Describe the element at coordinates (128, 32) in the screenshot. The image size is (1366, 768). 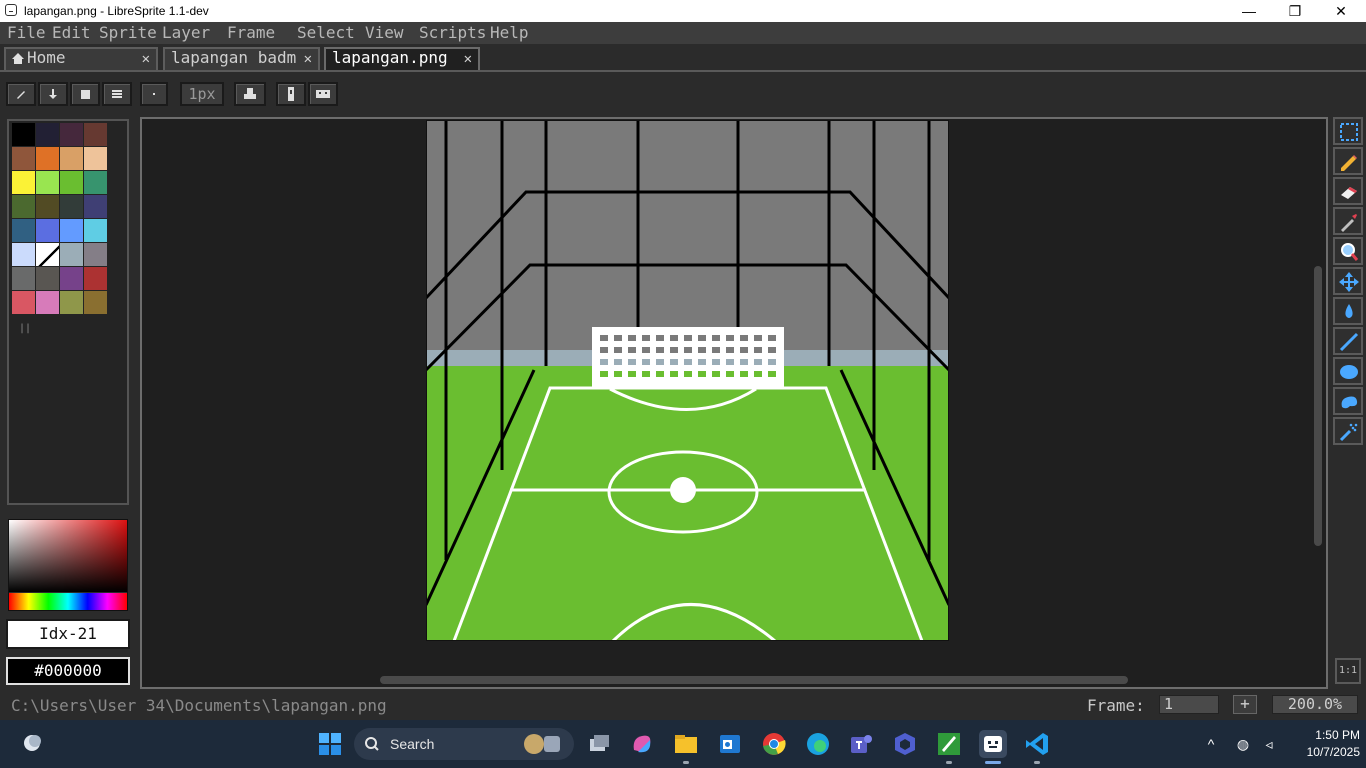
I see `menu-sprite: Sprite` at that location.